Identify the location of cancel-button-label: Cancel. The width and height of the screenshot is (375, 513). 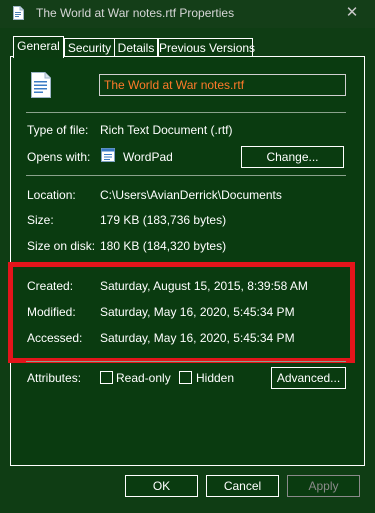
(242, 486).